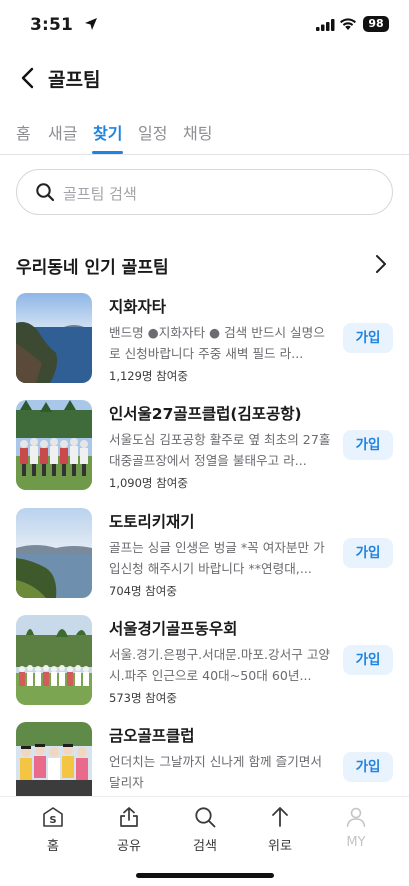 This screenshot has width=409, height=886. I want to click on svg-text: S, so click(52, 820).